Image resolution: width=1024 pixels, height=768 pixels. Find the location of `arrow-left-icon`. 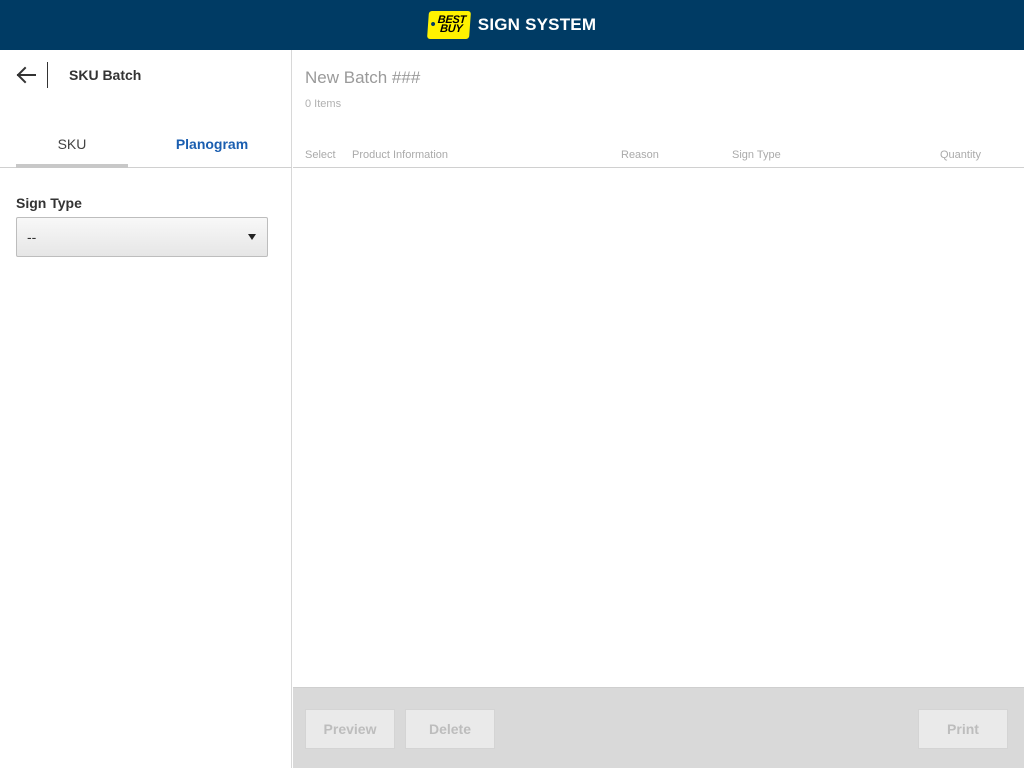

arrow-left-icon is located at coordinates (26, 75).